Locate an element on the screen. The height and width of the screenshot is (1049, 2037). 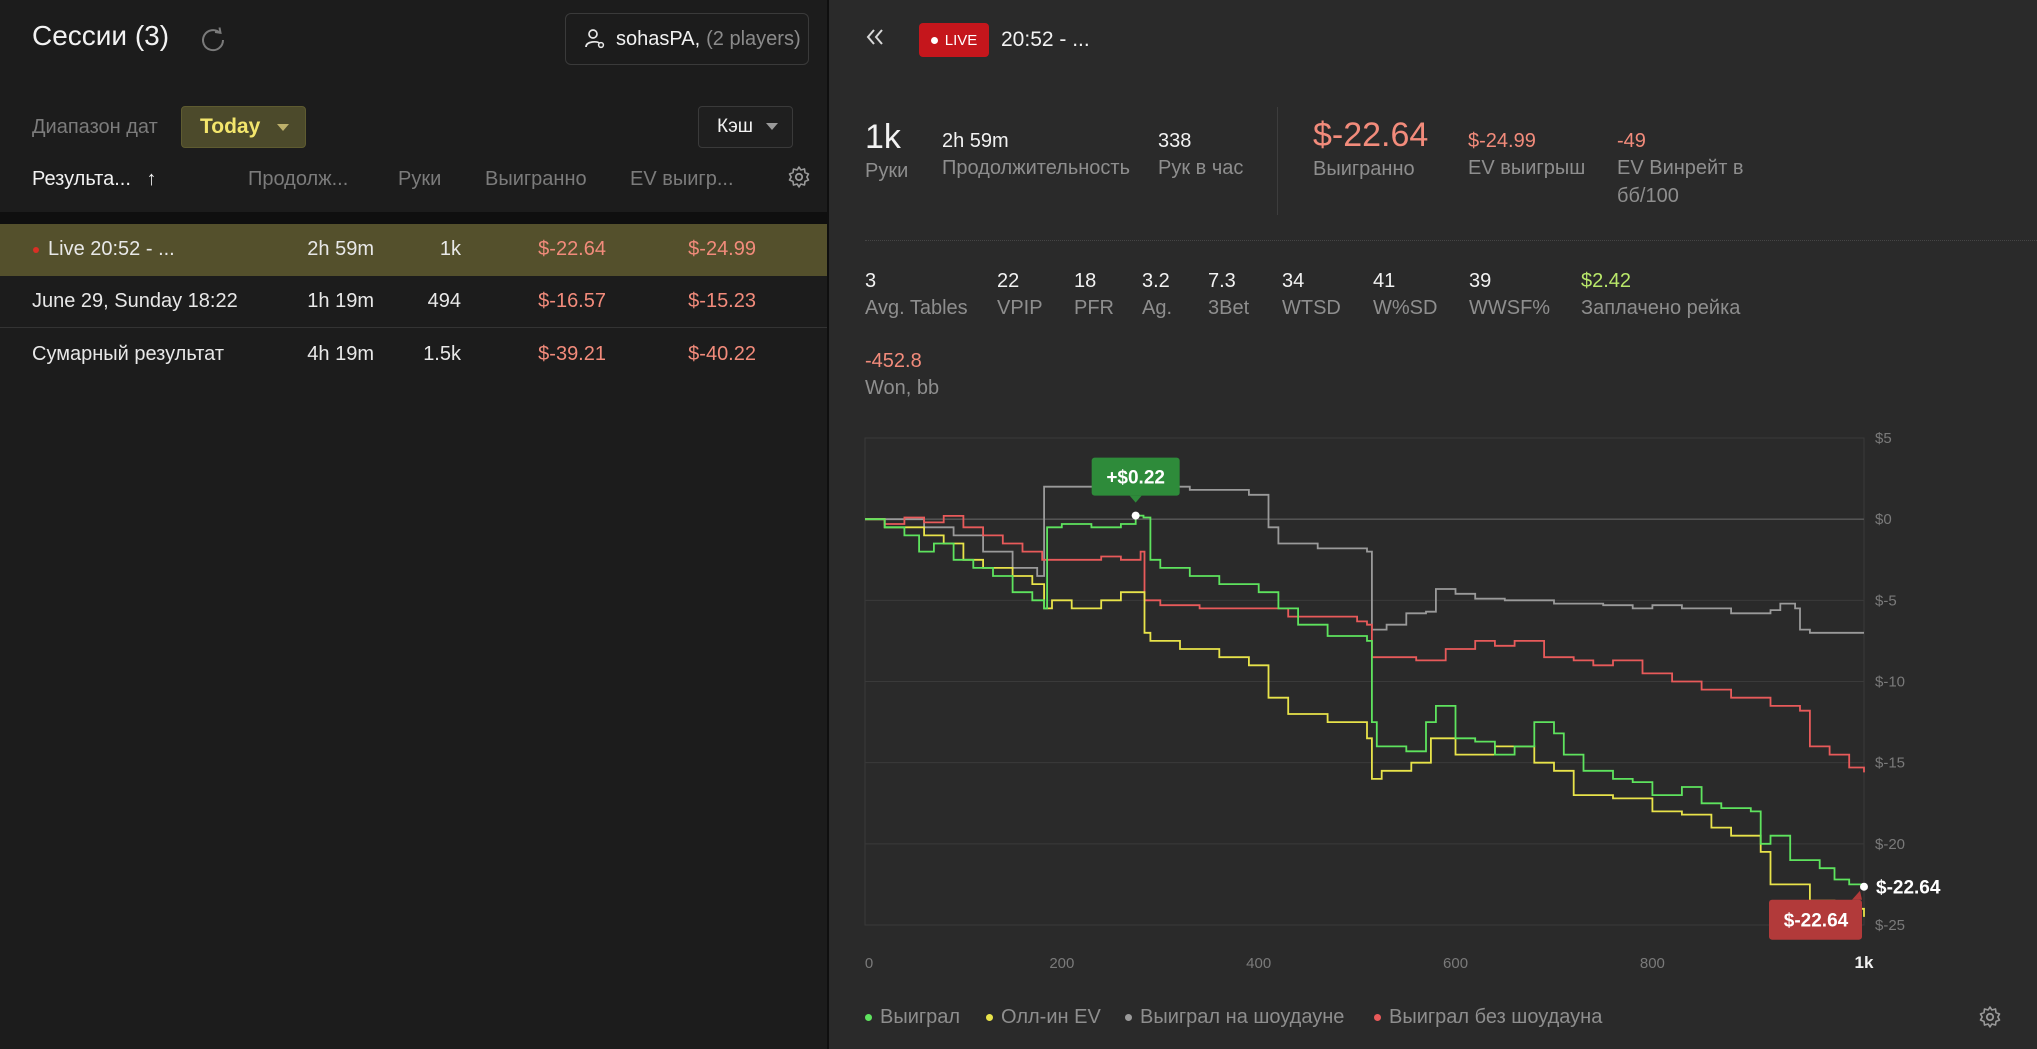
stat-label: WWSF% is located at coordinates (1510, 308).